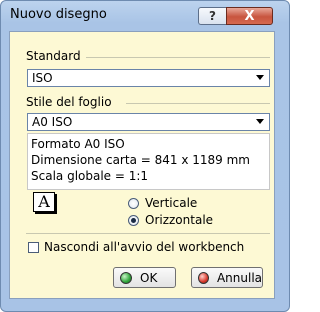 This screenshot has height=312, width=320. What do you see at coordinates (171, 203) in the screenshot?
I see `vertical-label: Verticale` at bounding box center [171, 203].